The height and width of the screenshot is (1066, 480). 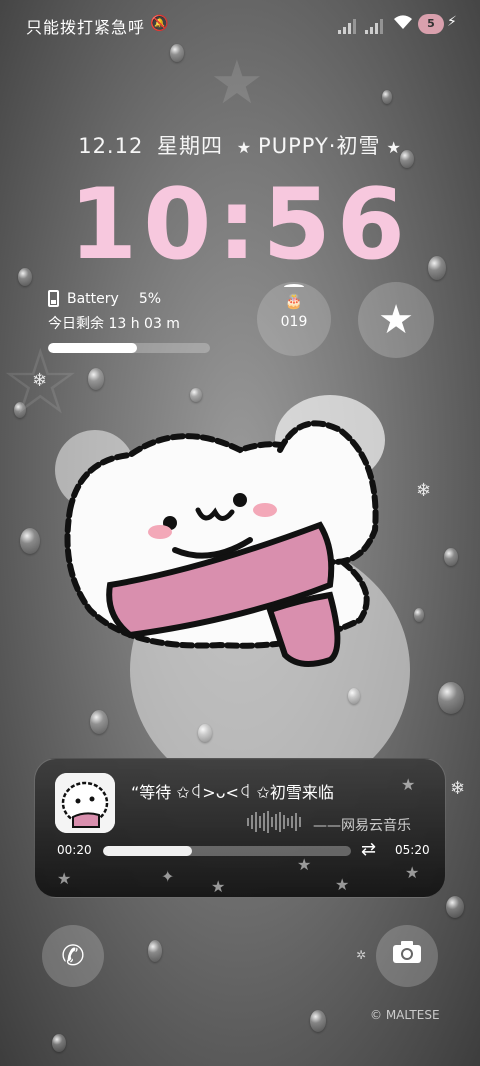 What do you see at coordinates (368, 849) in the screenshot?
I see `repeat-icon: ⇄` at bounding box center [368, 849].